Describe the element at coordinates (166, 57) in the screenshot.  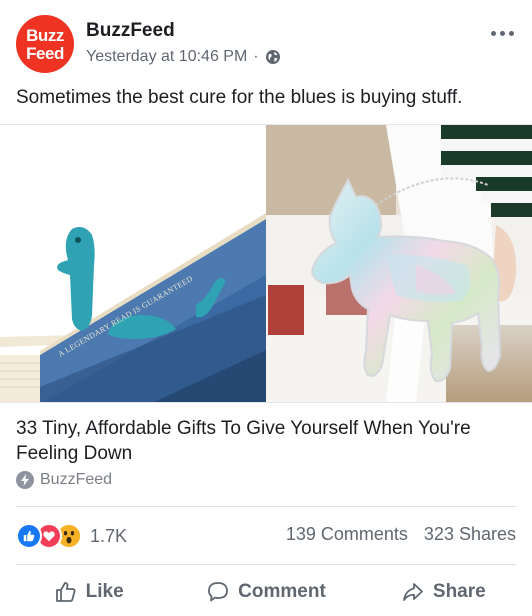
I see `post-timestamp: Yesterday at 10:46 PM` at that location.